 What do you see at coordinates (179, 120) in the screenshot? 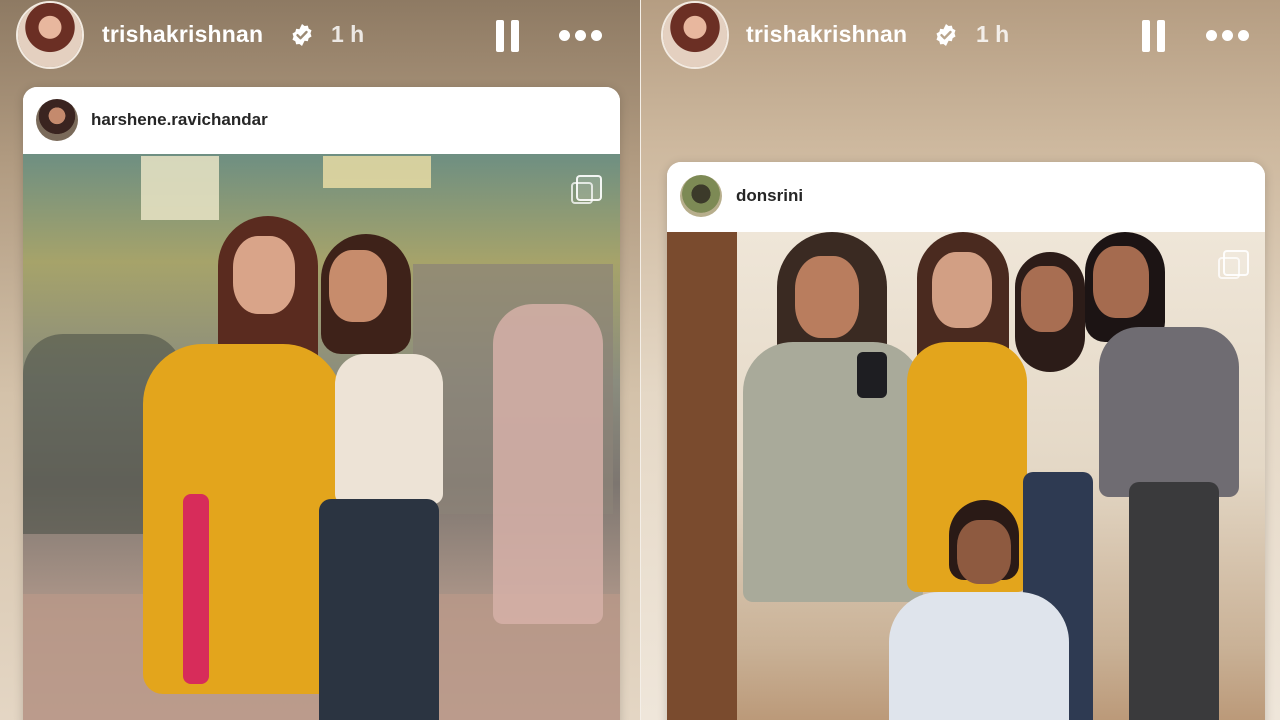
I see `post-author-username: harshene.ravichandar` at bounding box center [179, 120].